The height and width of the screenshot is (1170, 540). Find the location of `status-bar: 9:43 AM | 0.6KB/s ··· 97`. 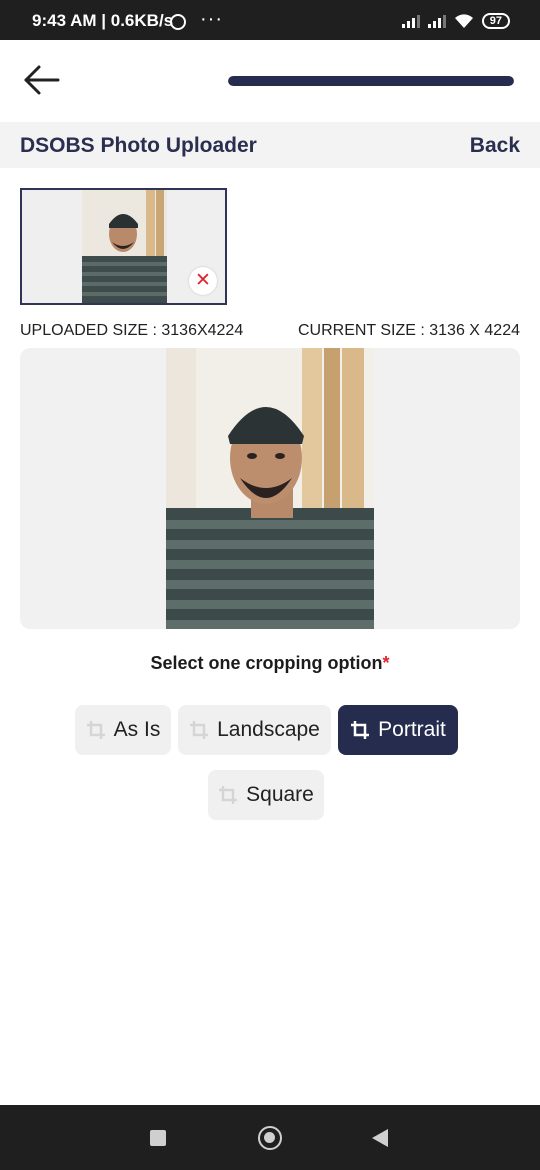

status-bar: 9:43 AM | 0.6KB/s ··· 97 is located at coordinates (270, 20).